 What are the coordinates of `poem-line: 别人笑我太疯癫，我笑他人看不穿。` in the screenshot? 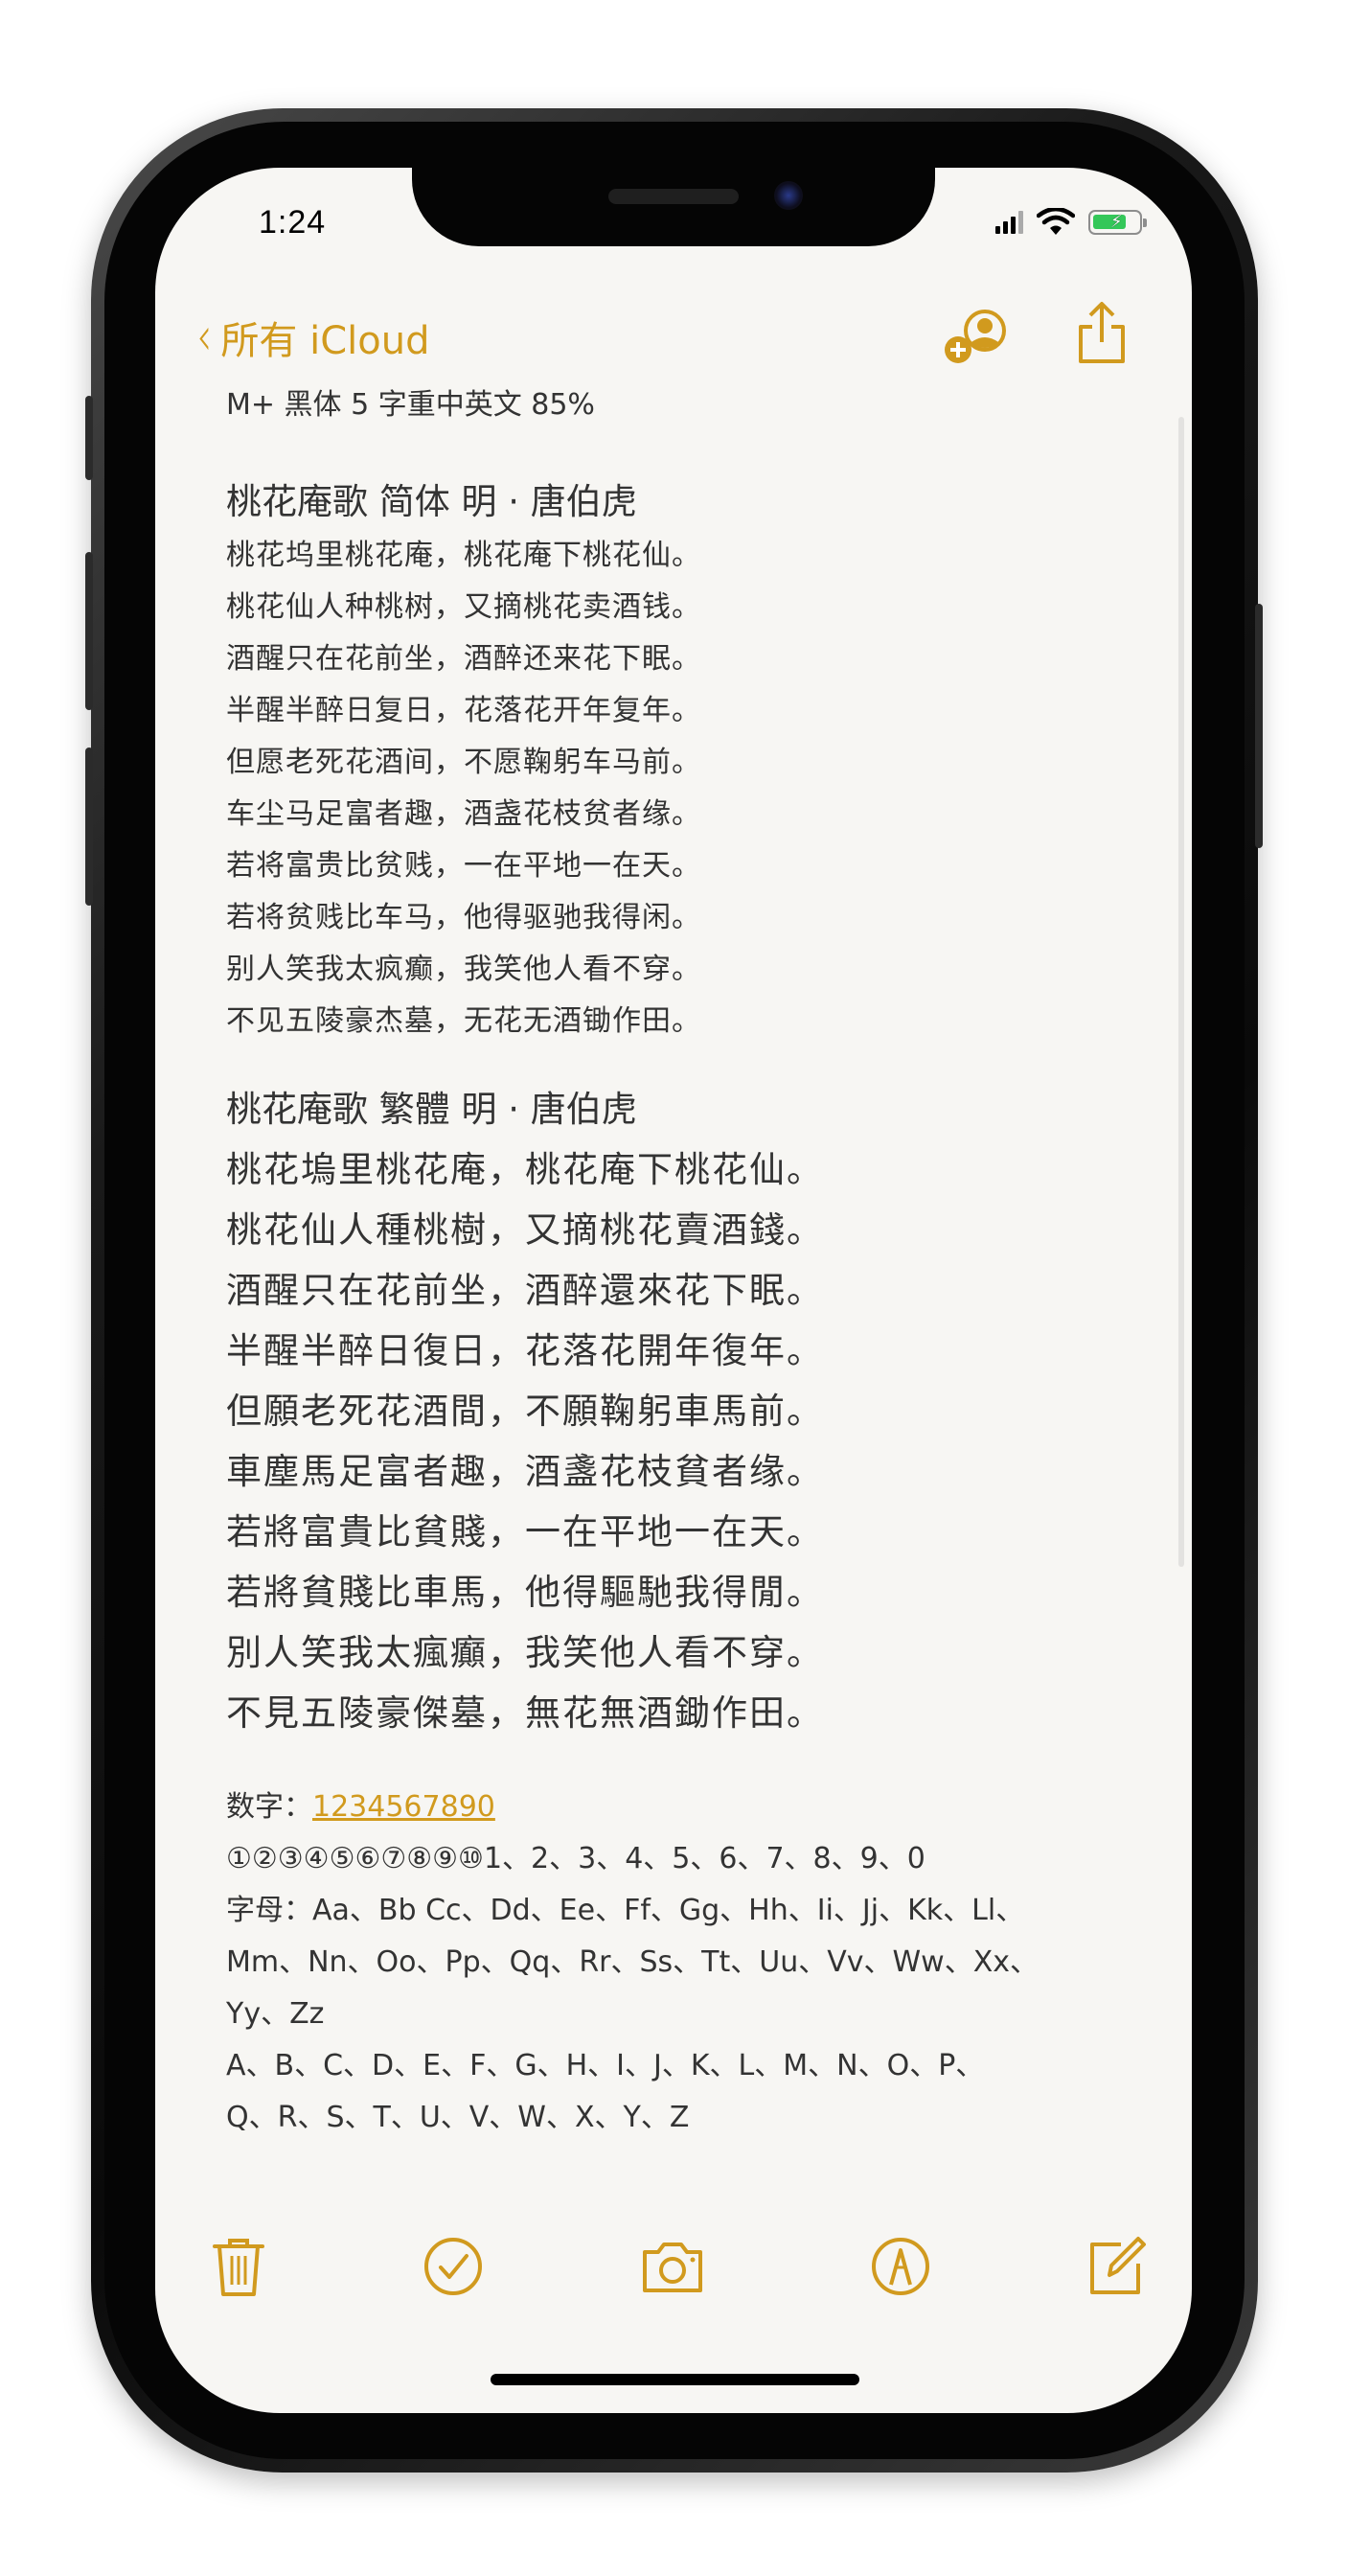 It's located at (463, 969).